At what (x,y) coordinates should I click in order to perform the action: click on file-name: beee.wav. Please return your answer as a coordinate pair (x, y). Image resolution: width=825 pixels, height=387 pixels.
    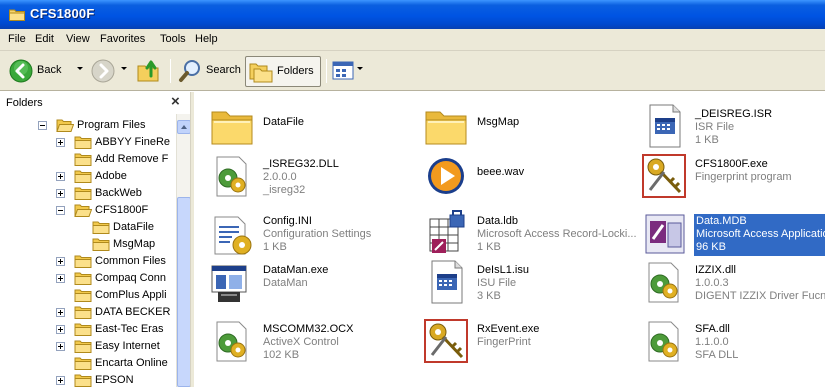
    Looking at the image, I should click on (501, 172).